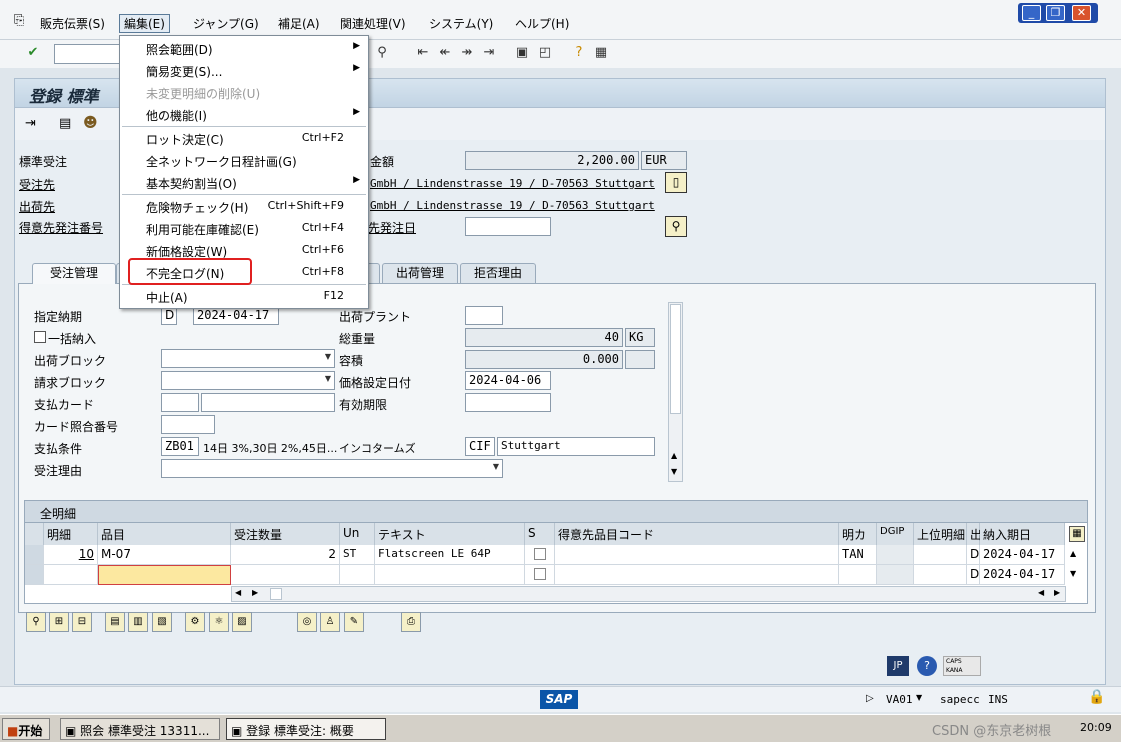 Image resolution: width=1121 pixels, height=742 pixels. I want to click on next-page-icon: ↠, so click(467, 53).